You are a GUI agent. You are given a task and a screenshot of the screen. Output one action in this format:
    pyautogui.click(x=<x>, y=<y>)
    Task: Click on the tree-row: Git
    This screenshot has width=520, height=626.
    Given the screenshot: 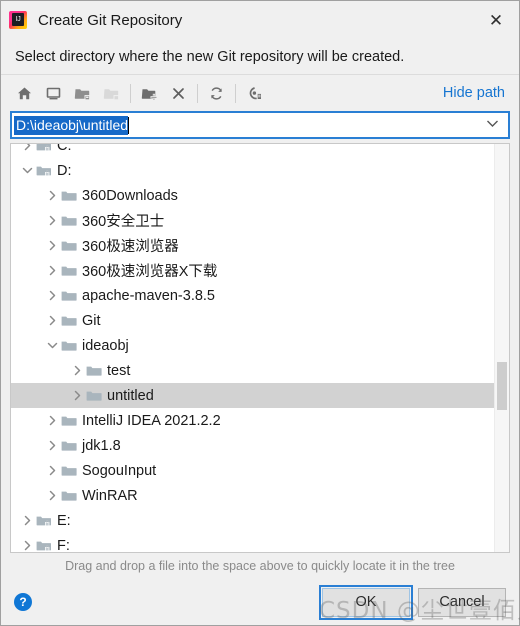 What is the action you would take?
    pyautogui.click(x=252, y=320)
    